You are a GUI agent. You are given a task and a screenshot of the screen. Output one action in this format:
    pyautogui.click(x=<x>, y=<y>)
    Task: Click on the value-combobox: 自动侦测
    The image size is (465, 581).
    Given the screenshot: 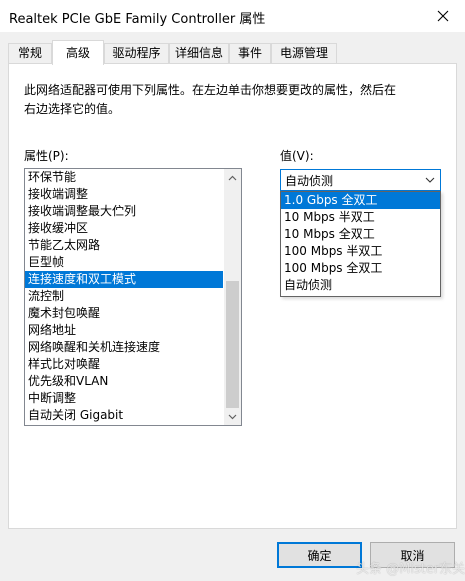 What is the action you would take?
    pyautogui.click(x=360, y=180)
    